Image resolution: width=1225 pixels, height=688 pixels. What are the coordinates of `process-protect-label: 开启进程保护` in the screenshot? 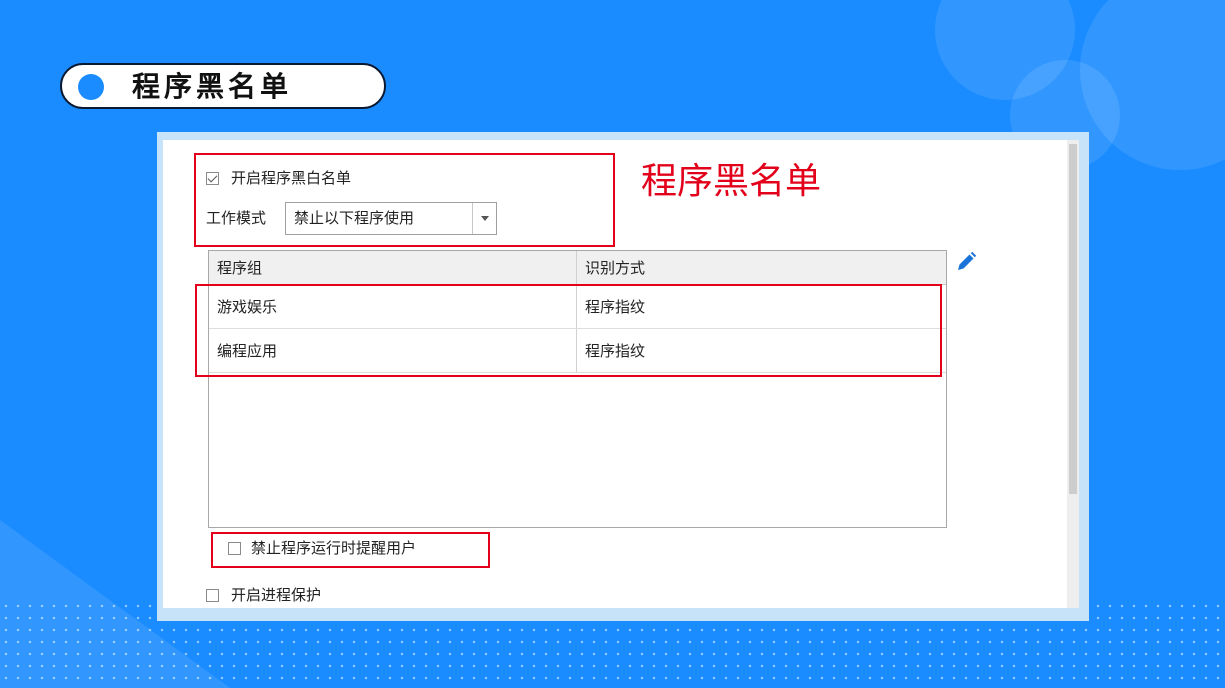 It's located at (276, 595).